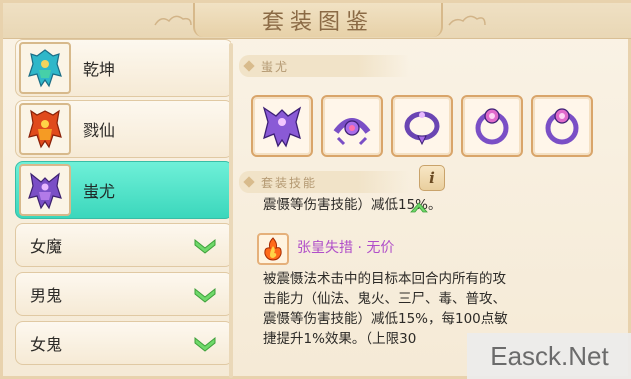  What do you see at coordinates (99, 130) in the screenshot?
I see `suit-item-label: 戮仙` at bounding box center [99, 130].